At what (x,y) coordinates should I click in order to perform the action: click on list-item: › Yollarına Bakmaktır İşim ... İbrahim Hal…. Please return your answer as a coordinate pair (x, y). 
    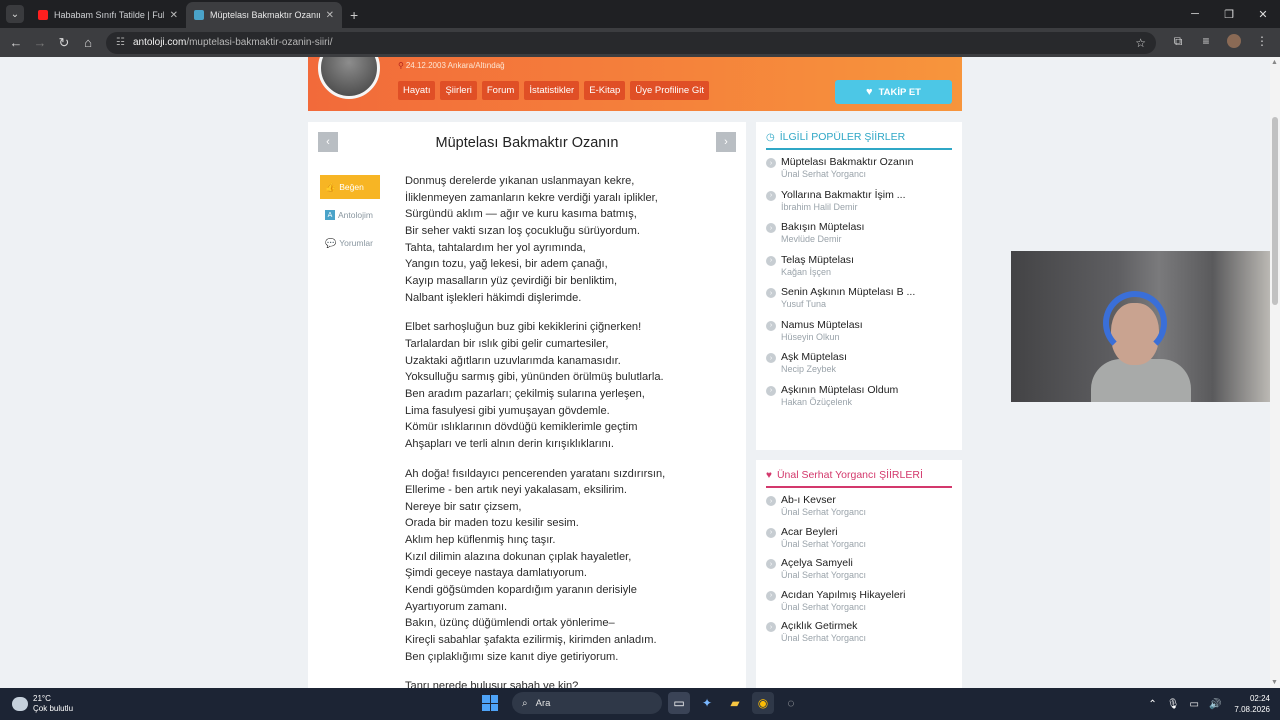
    Looking at the image, I should click on (859, 200).